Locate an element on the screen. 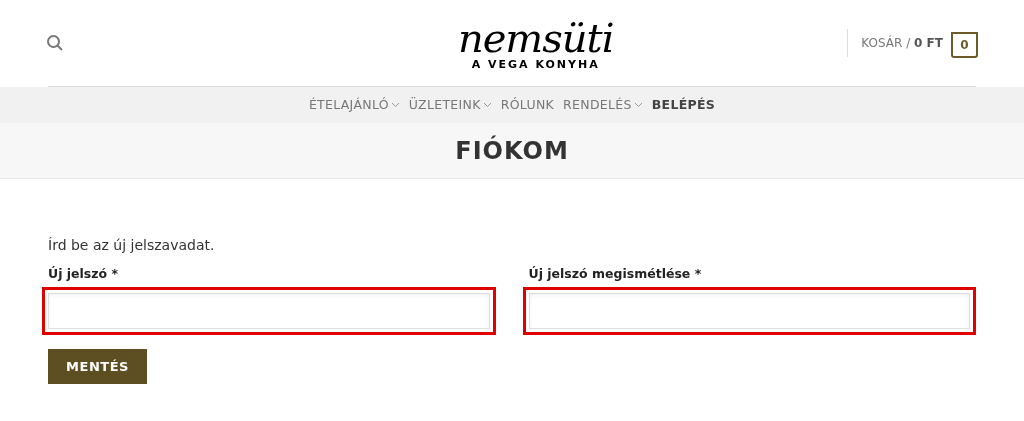  logo: nemsüti A VEGA KONYHA is located at coordinates (535, 46).